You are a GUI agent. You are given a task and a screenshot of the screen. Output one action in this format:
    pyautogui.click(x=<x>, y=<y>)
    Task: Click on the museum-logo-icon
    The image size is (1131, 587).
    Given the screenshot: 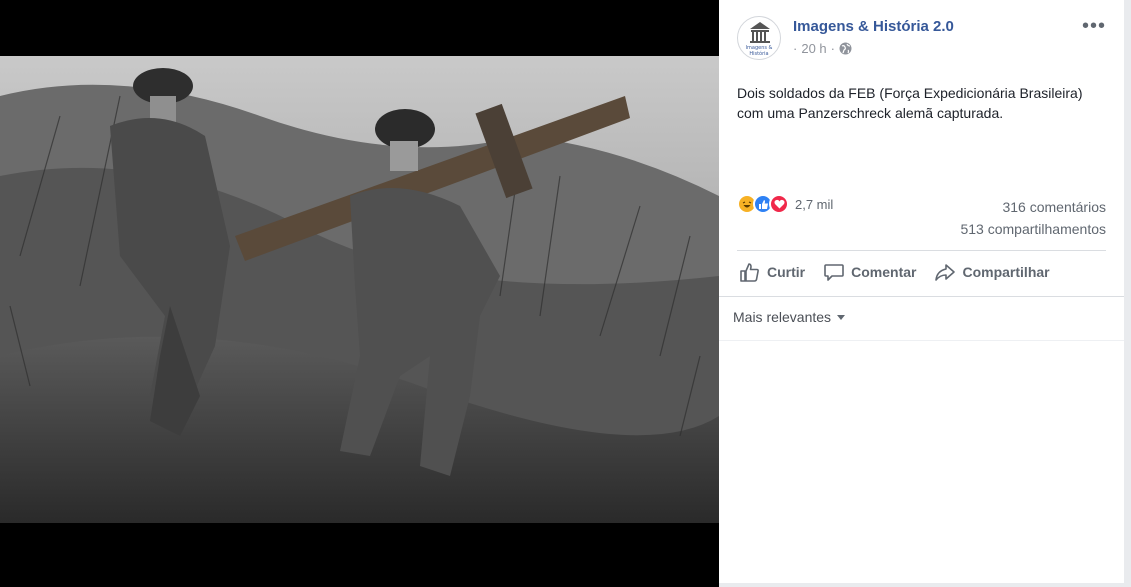 What is the action you would take?
    pyautogui.click(x=760, y=32)
    